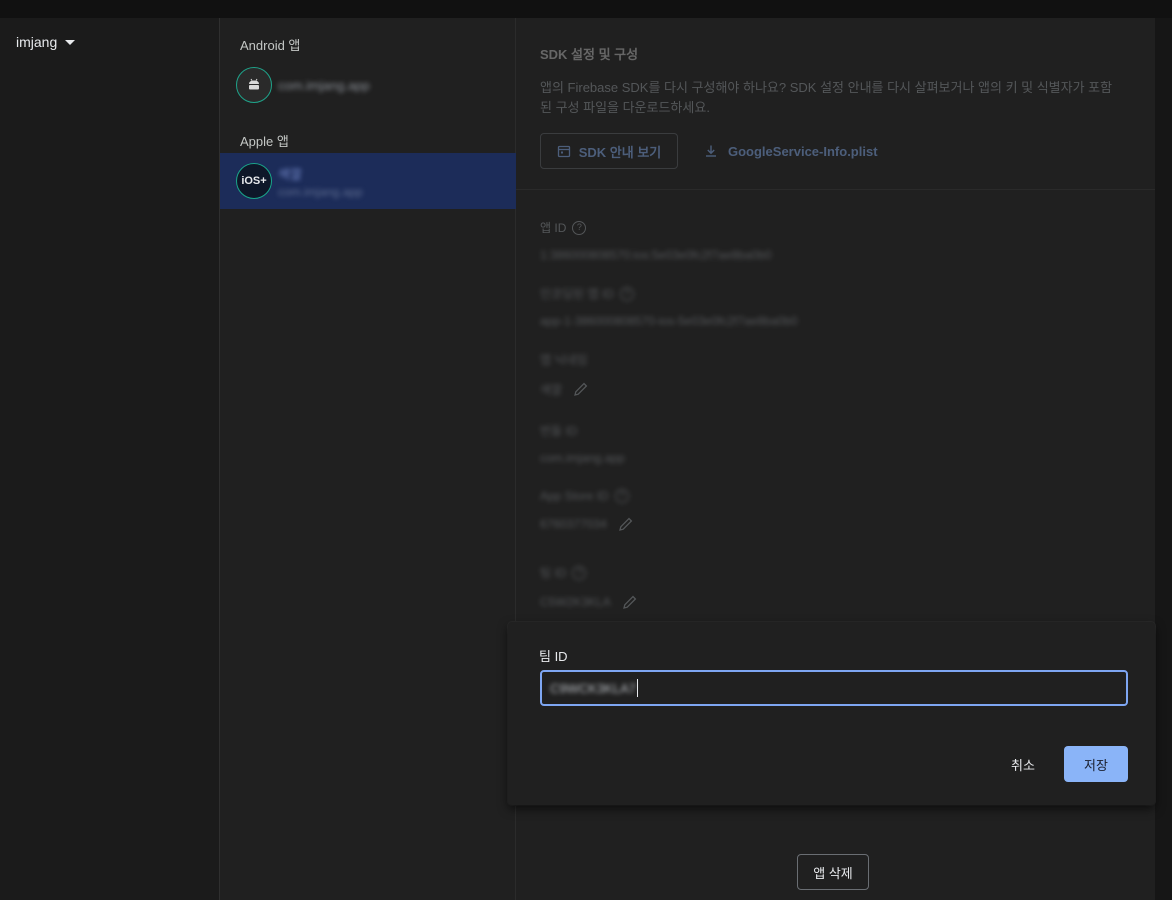 This screenshot has width=1172, height=900. Describe the element at coordinates (70, 42) in the screenshot. I see `caret-down-icon` at that location.